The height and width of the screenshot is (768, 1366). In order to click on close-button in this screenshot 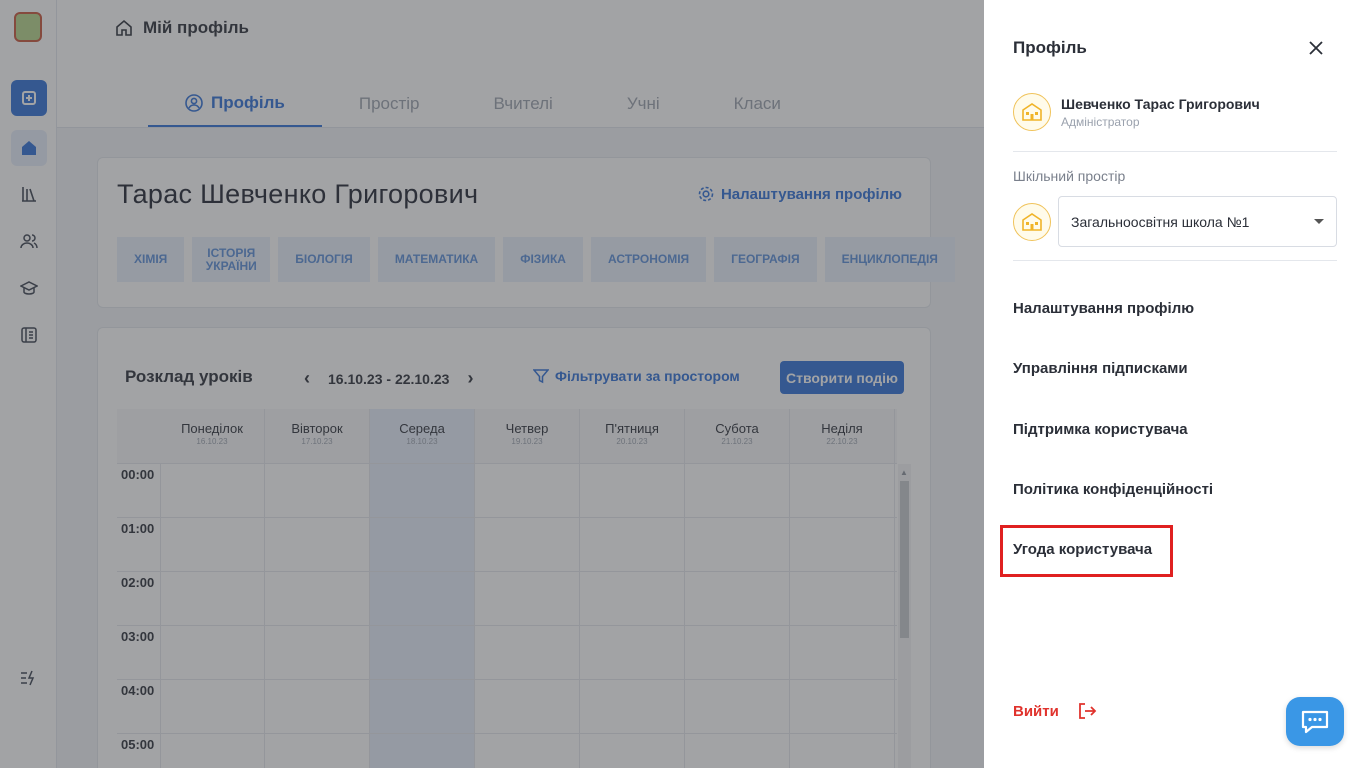, I will do `click(1316, 48)`.